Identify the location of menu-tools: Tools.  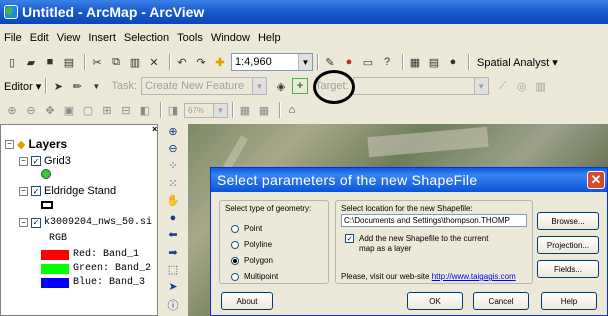
(190, 38).